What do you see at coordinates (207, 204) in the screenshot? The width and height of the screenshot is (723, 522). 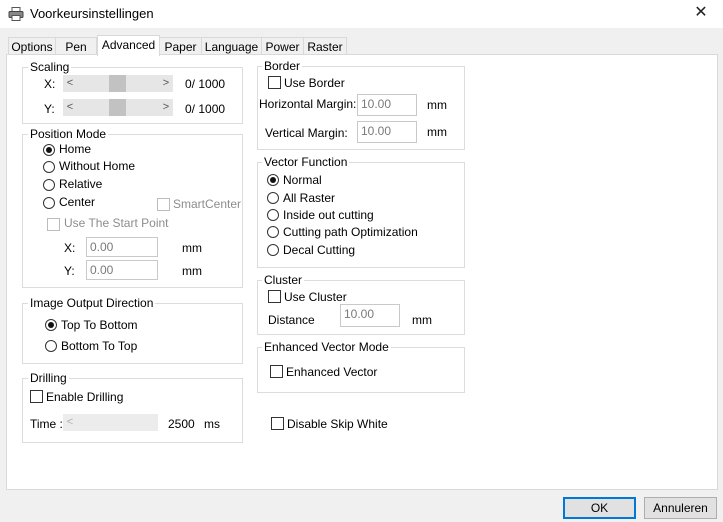 I see `label-smartcenter: SmartCenter` at bounding box center [207, 204].